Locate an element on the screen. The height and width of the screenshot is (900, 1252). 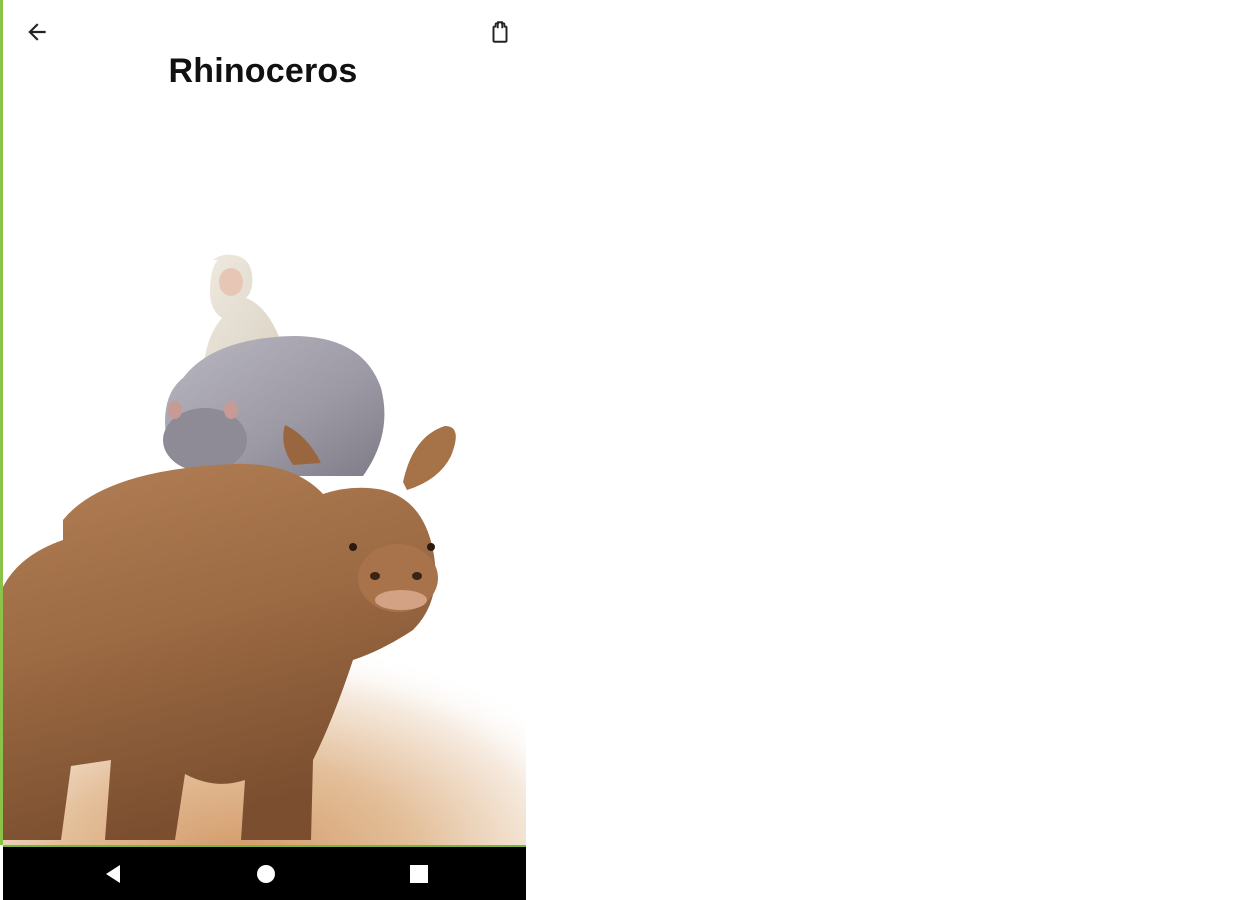
nav-recents-button is located at coordinates (419, 874).